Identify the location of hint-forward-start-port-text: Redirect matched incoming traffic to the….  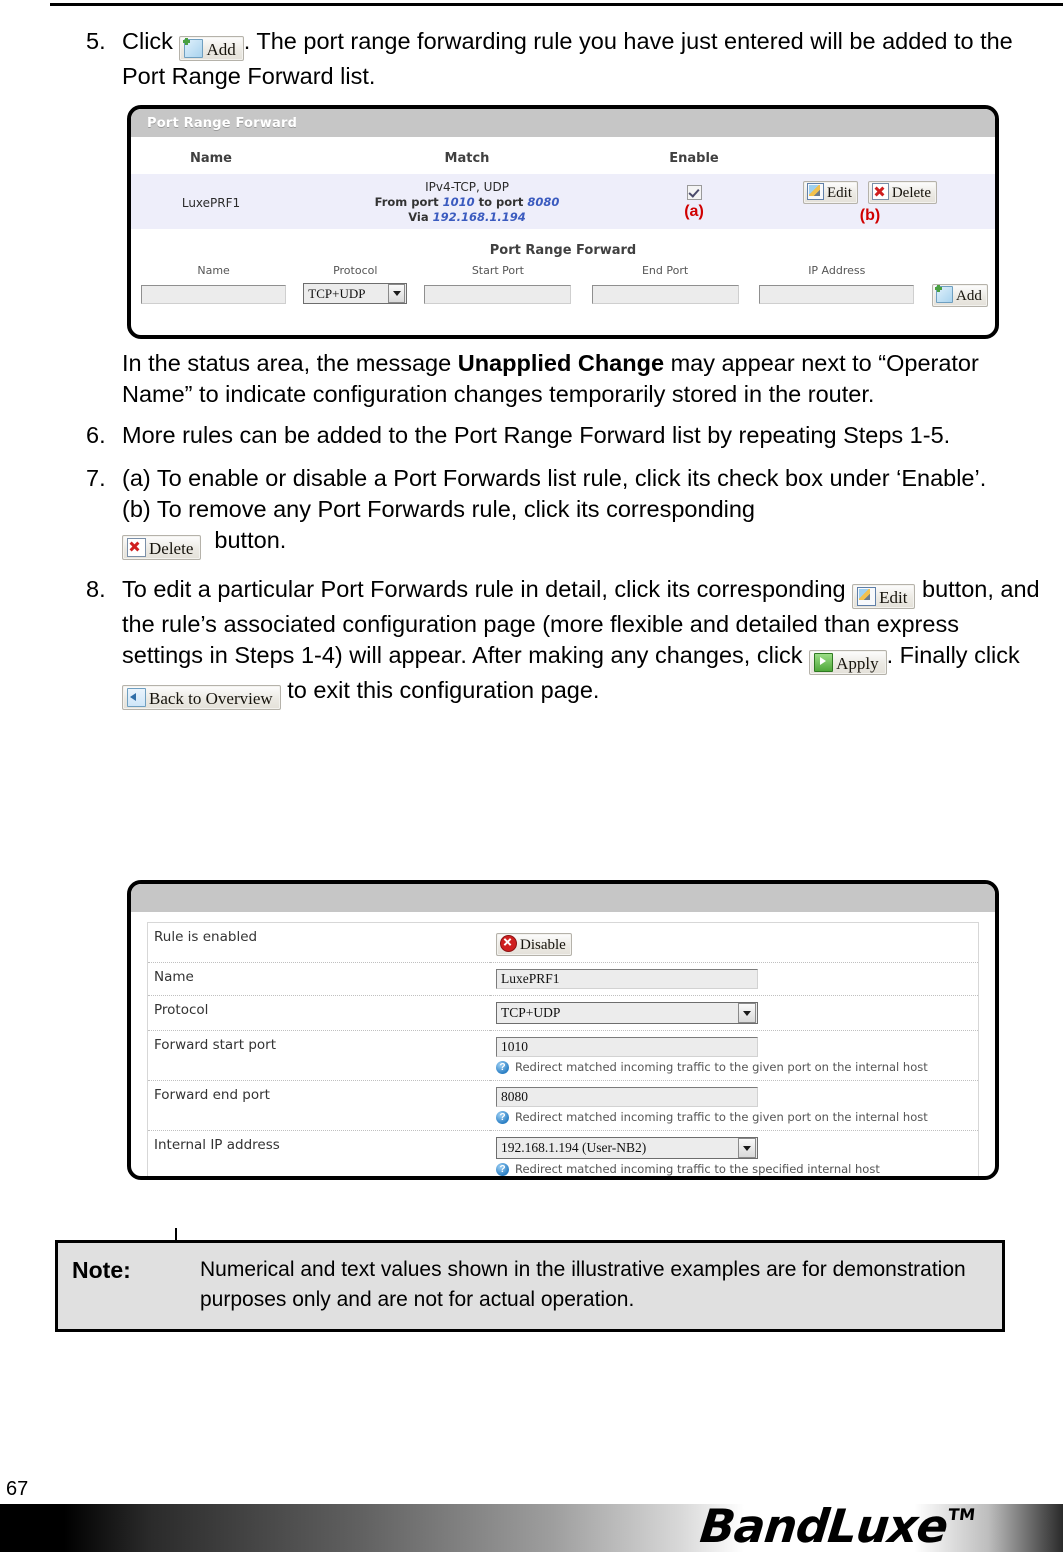
(721, 1067).